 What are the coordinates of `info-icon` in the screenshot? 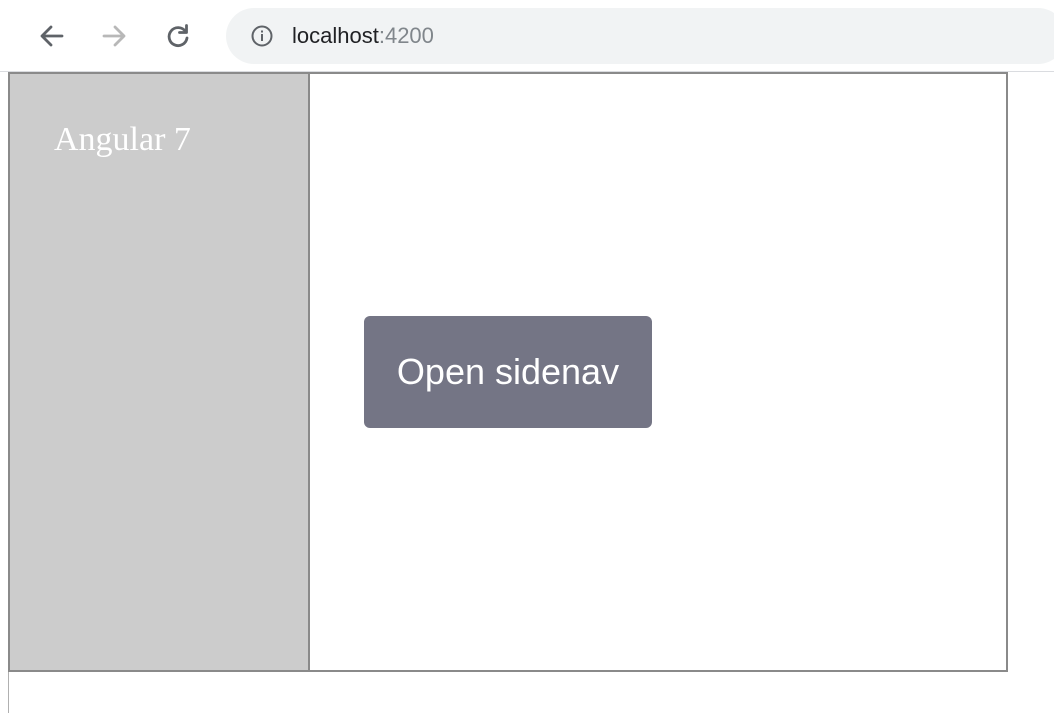 It's located at (262, 36).